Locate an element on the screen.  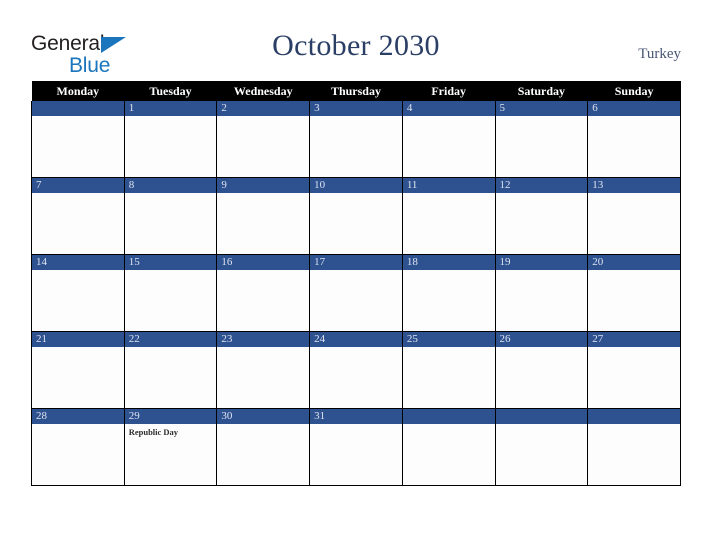
day-cell-inner: 1 is located at coordinates (170, 139).